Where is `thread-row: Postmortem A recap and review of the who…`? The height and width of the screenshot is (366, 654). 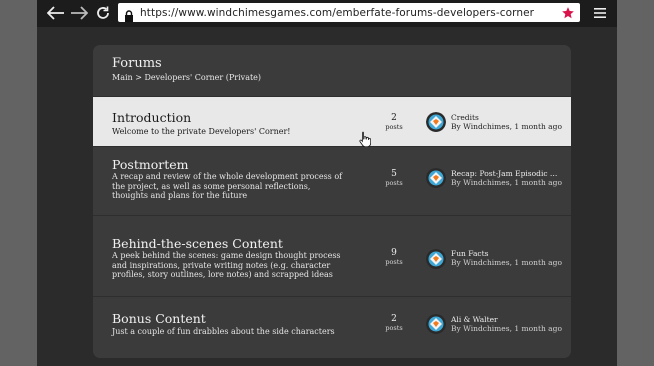
thread-row: Postmortem A recap and review of the who… is located at coordinates (332, 180).